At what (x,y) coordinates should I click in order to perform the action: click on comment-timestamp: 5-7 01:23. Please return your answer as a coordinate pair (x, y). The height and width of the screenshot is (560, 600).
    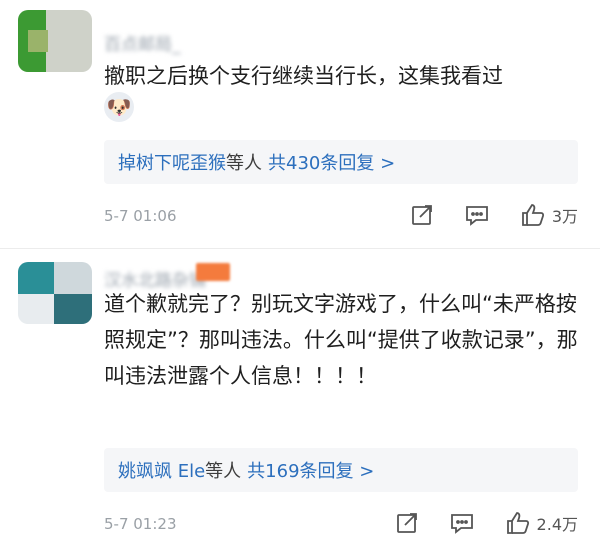
    Looking at the image, I should click on (140, 524).